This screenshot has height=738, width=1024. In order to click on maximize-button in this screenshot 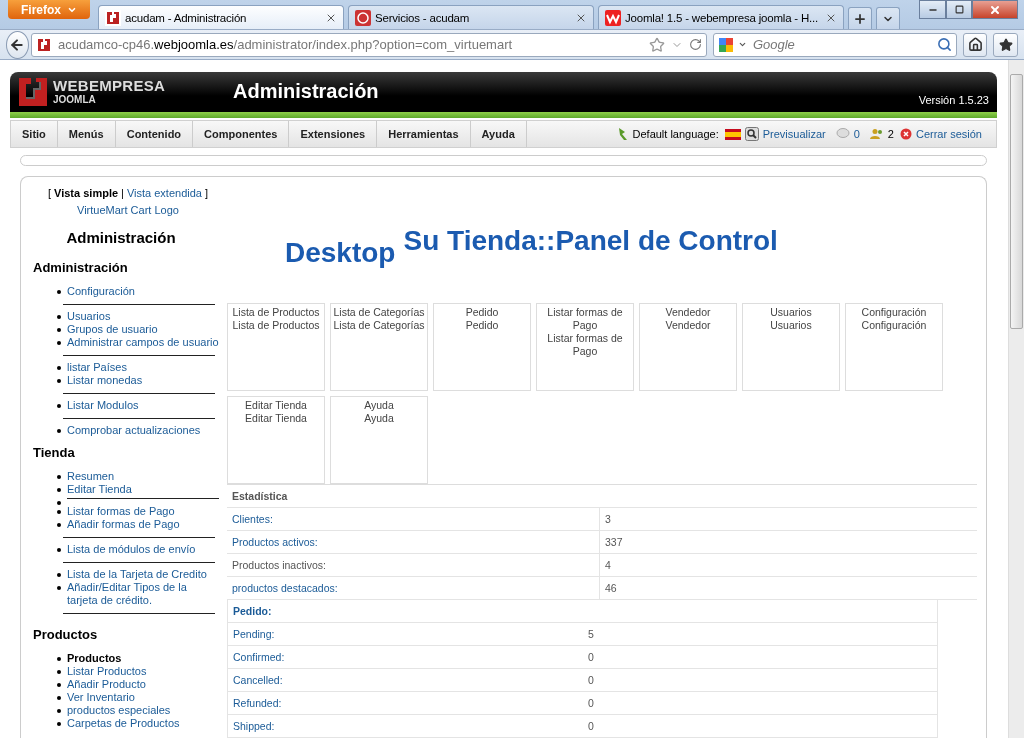, I will do `click(959, 9)`.